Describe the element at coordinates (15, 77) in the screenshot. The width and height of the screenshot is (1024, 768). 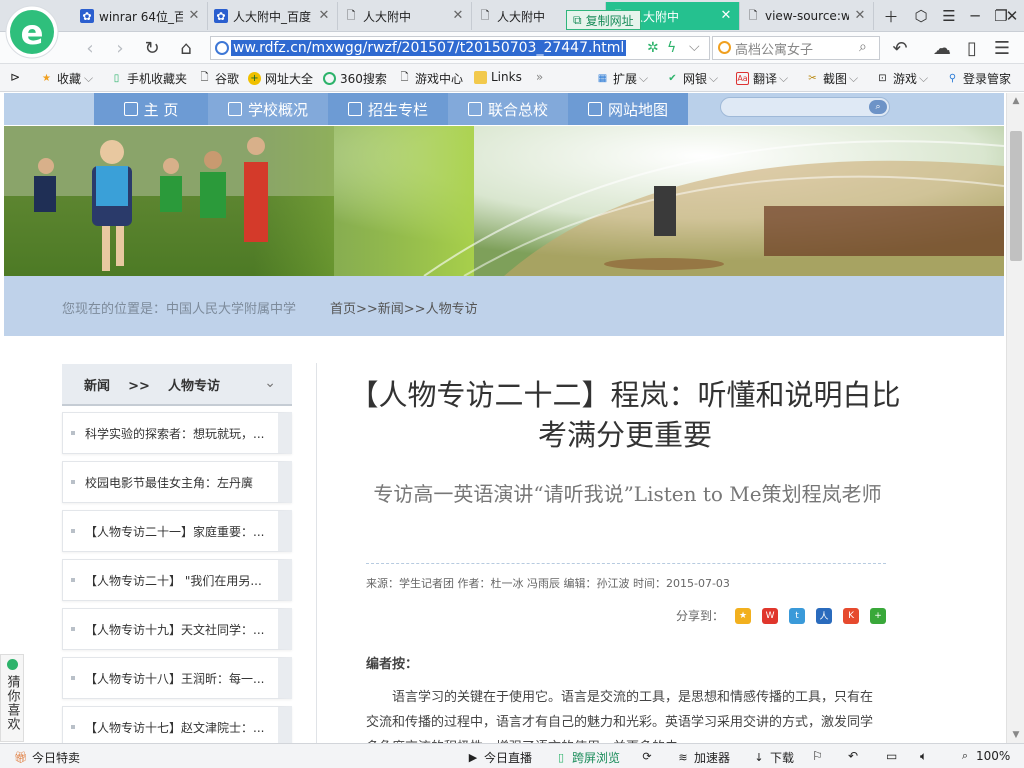
I see `sidebar-toggle-icon: ⊳` at that location.